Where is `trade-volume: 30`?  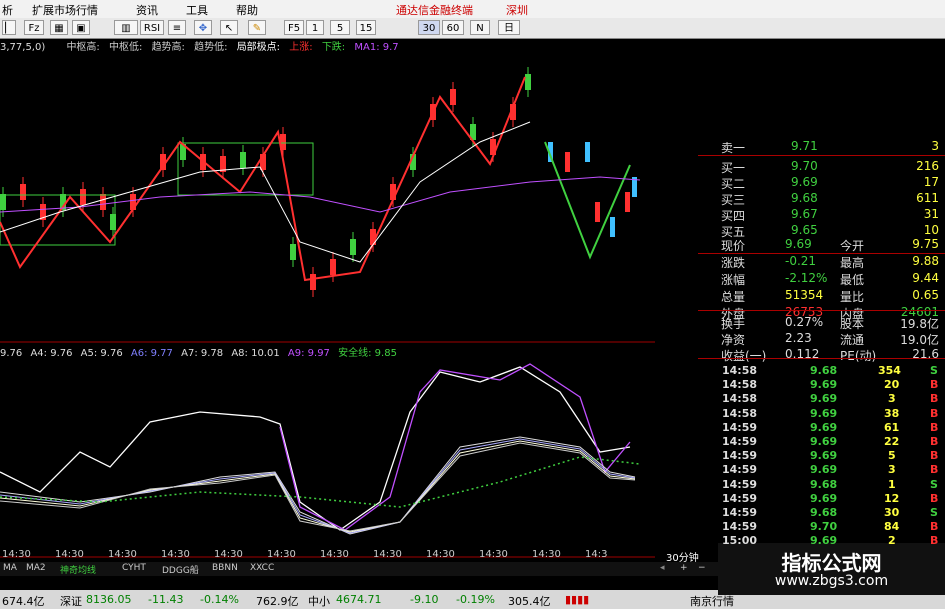
trade-volume: 30 is located at coordinates (892, 512).